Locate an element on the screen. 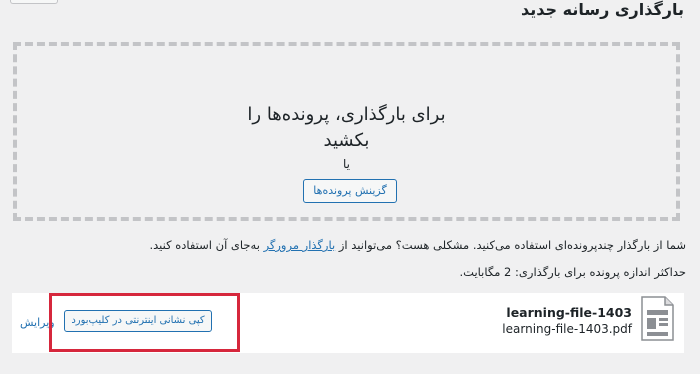  or-separator: یا is located at coordinates (346, 164).